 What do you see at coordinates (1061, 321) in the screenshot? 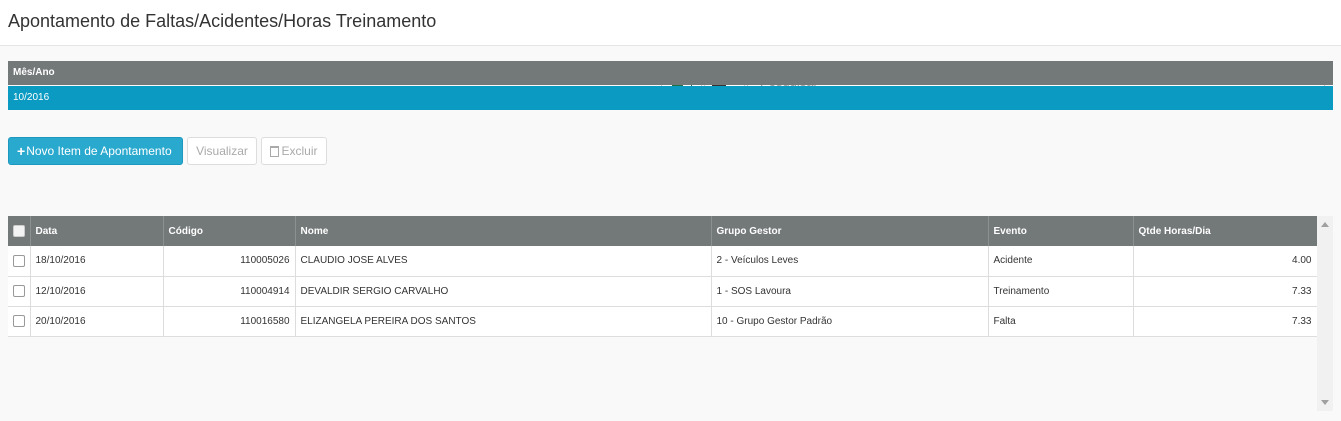
I see `cell-evento: Falta` at bounding box center [1061, 321].